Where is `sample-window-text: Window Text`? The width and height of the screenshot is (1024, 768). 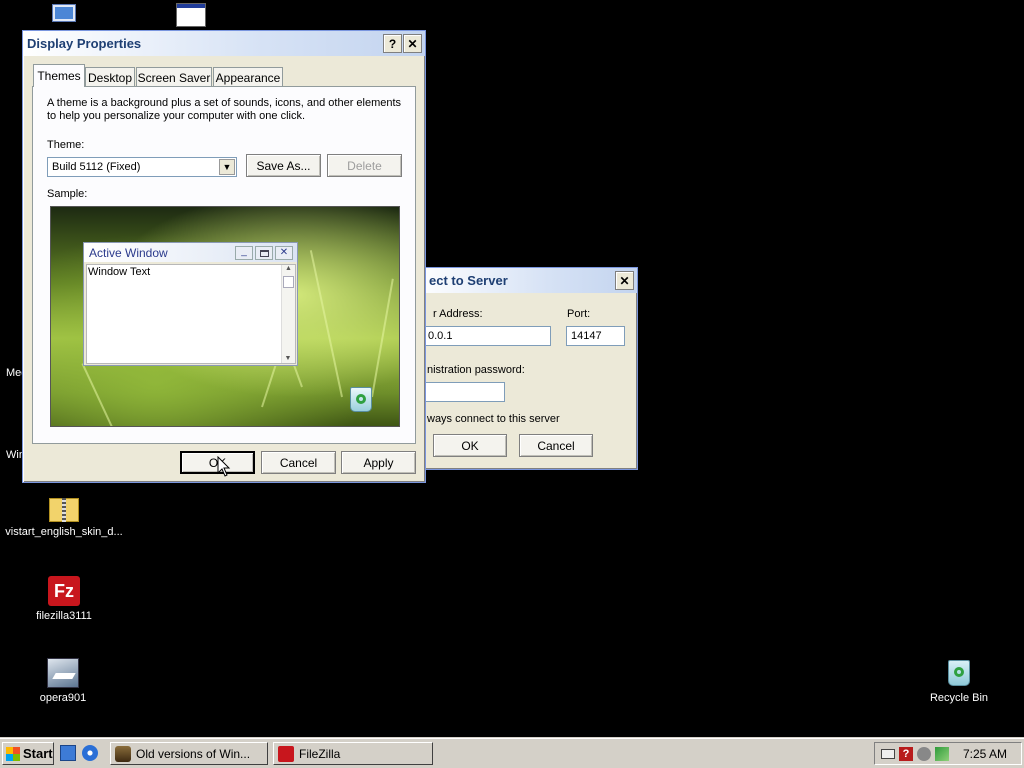 sample-window-text: Window Text is located at coordinates (119, 272).